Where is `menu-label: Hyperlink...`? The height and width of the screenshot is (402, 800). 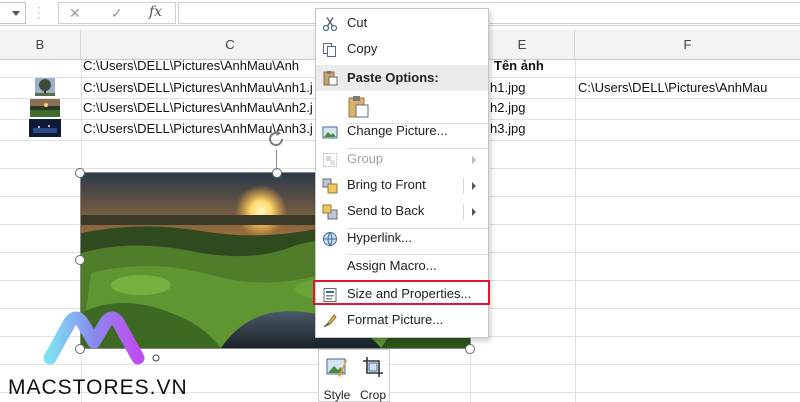
menu-label: Hyperlink... is located at coordinates (380, 237).